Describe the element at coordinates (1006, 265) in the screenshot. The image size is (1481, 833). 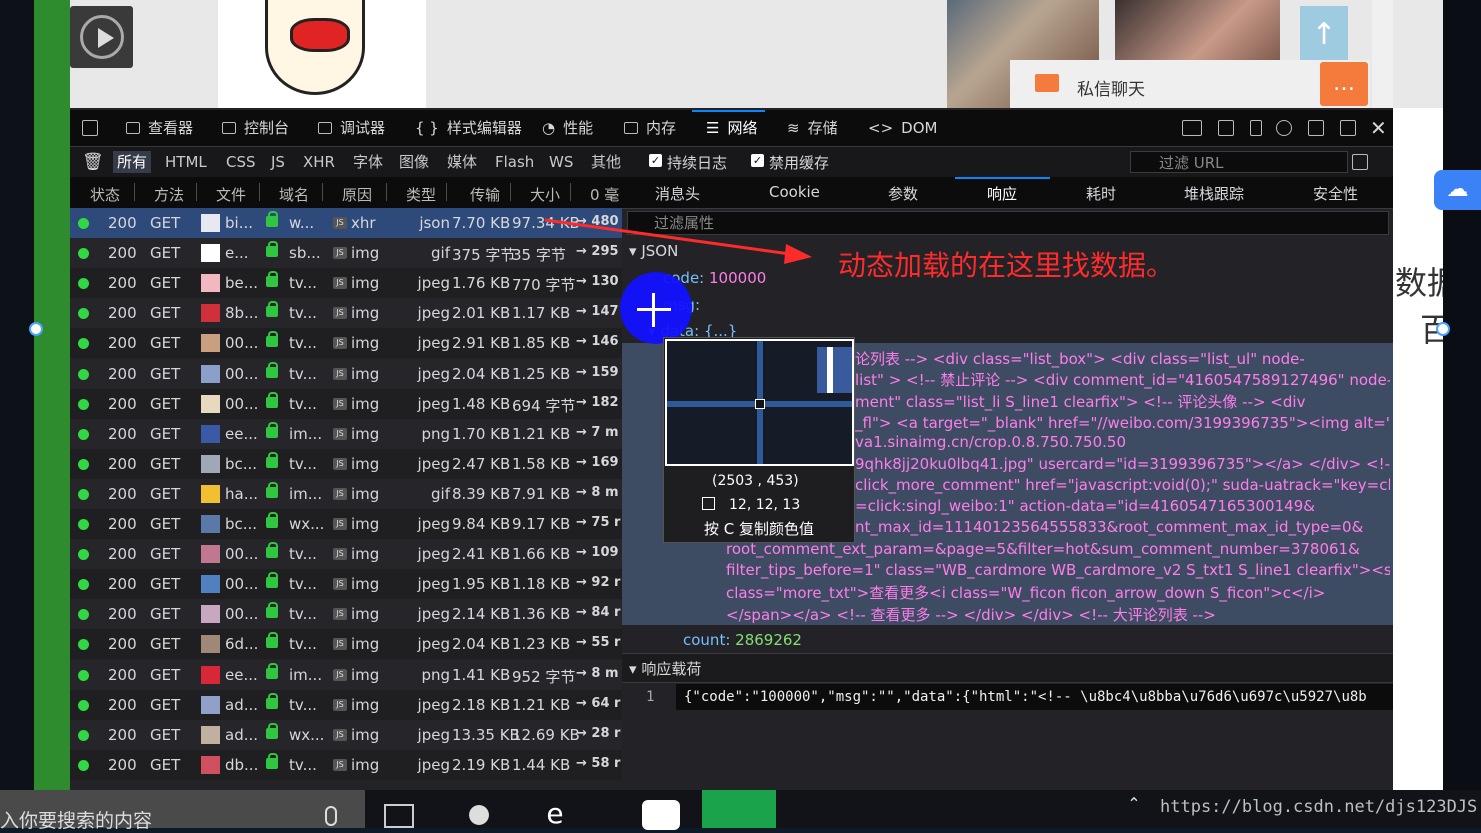
I see `annotation-text: 动态加载的在这里找数据。` at that location.